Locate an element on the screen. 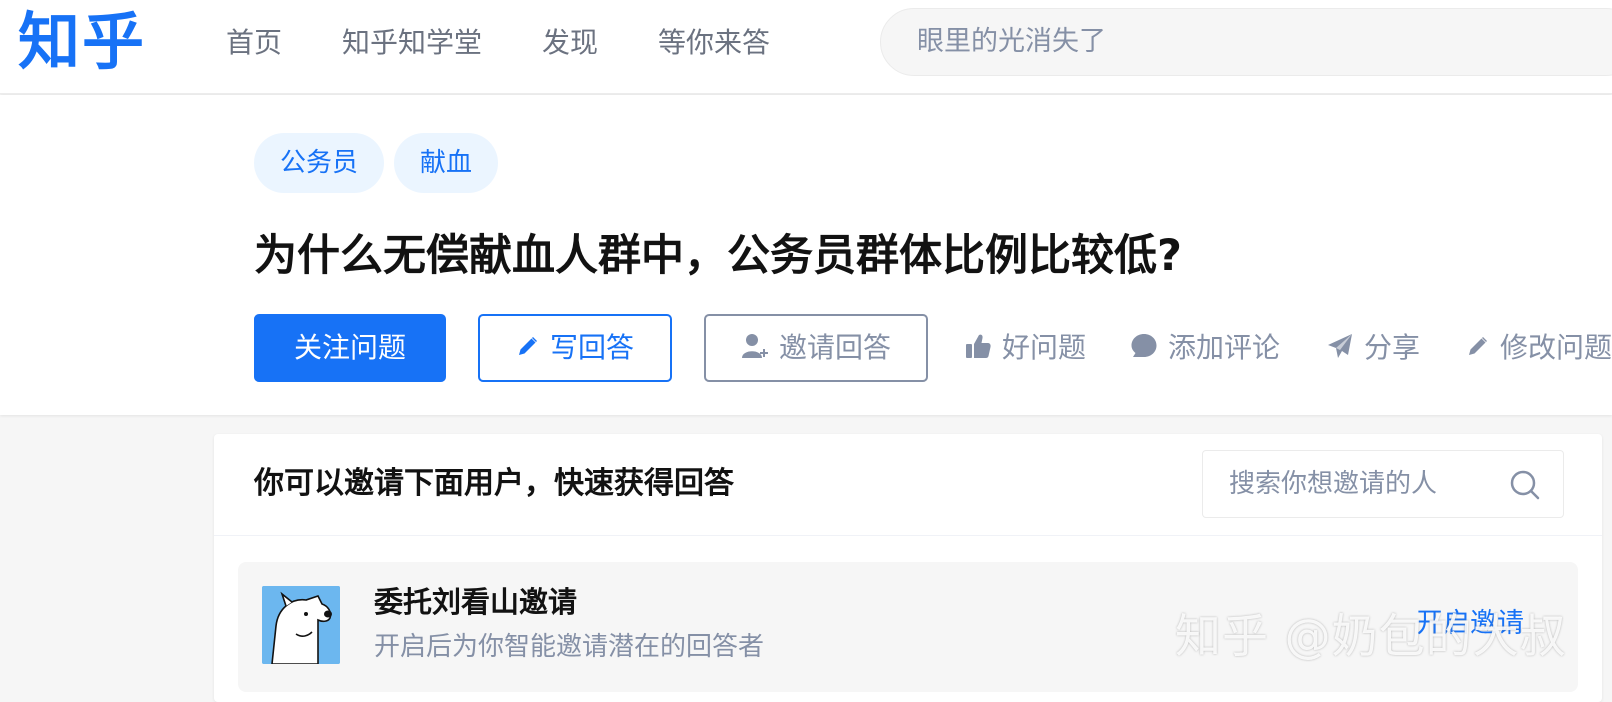 The width and height of the screenshot is (1612, 702). invite-panel-title: 你可以邀请下面用户，快速获得回答 is located at coordinates (494, 483).